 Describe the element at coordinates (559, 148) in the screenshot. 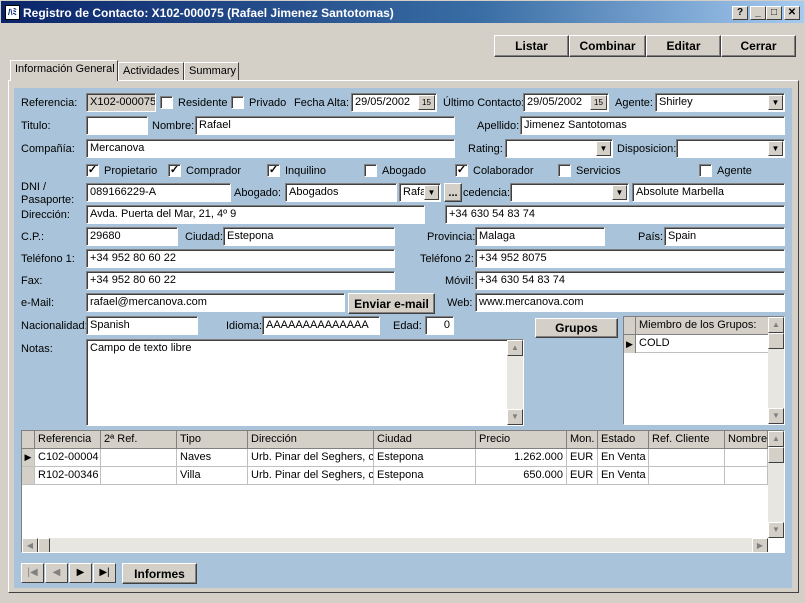

I see `rating-select: ▼` at that location.